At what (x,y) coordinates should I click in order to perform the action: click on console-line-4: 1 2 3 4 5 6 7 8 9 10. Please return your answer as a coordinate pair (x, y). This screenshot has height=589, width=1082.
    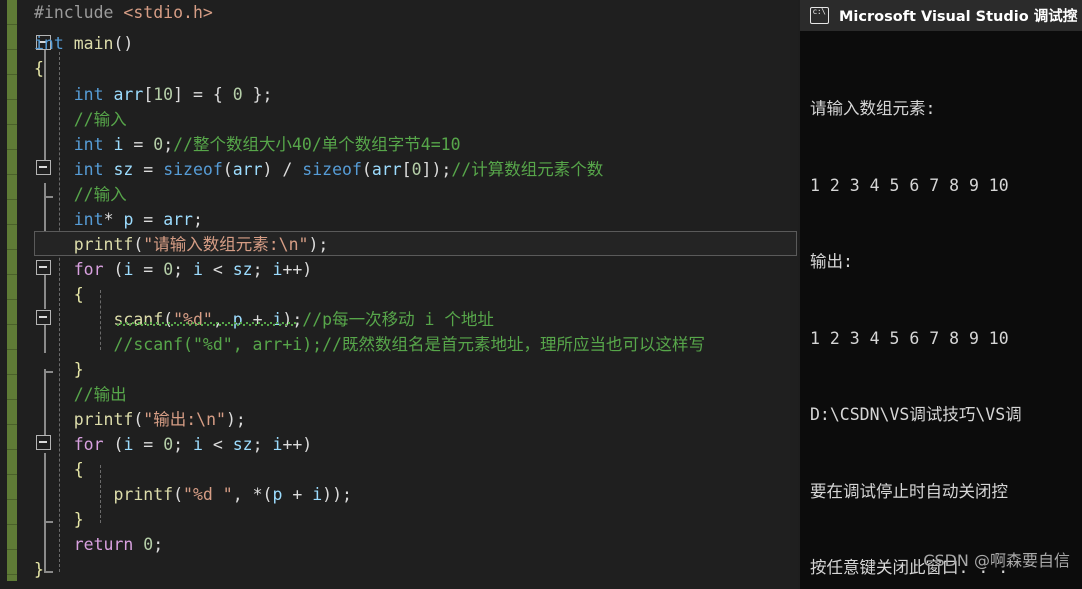
    Looking at the image, I should click on (909, 338).